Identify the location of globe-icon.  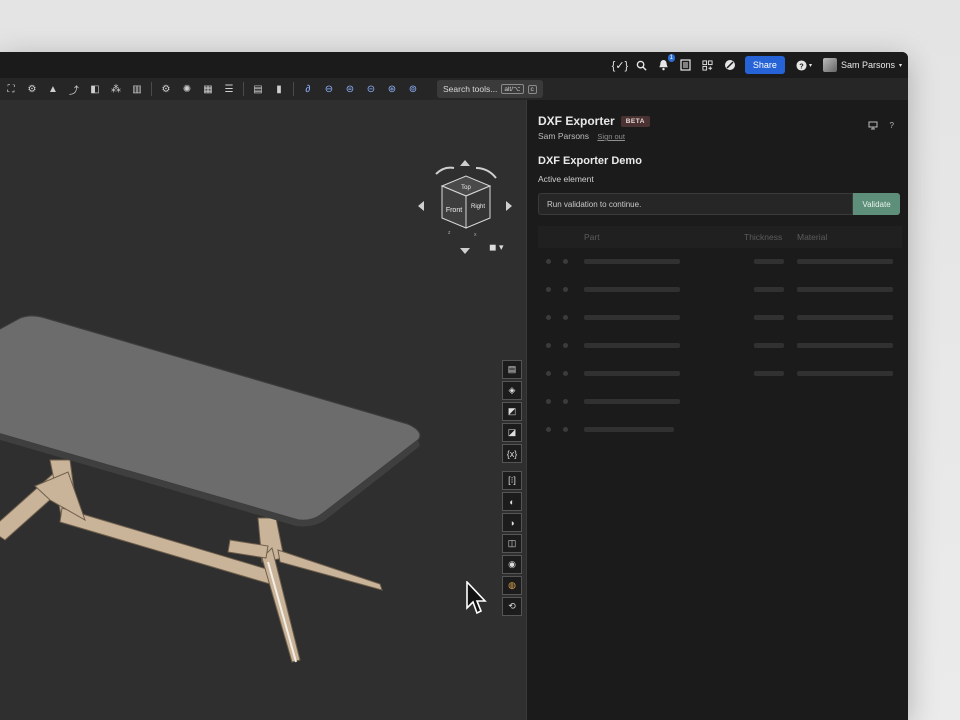
(730, 65).